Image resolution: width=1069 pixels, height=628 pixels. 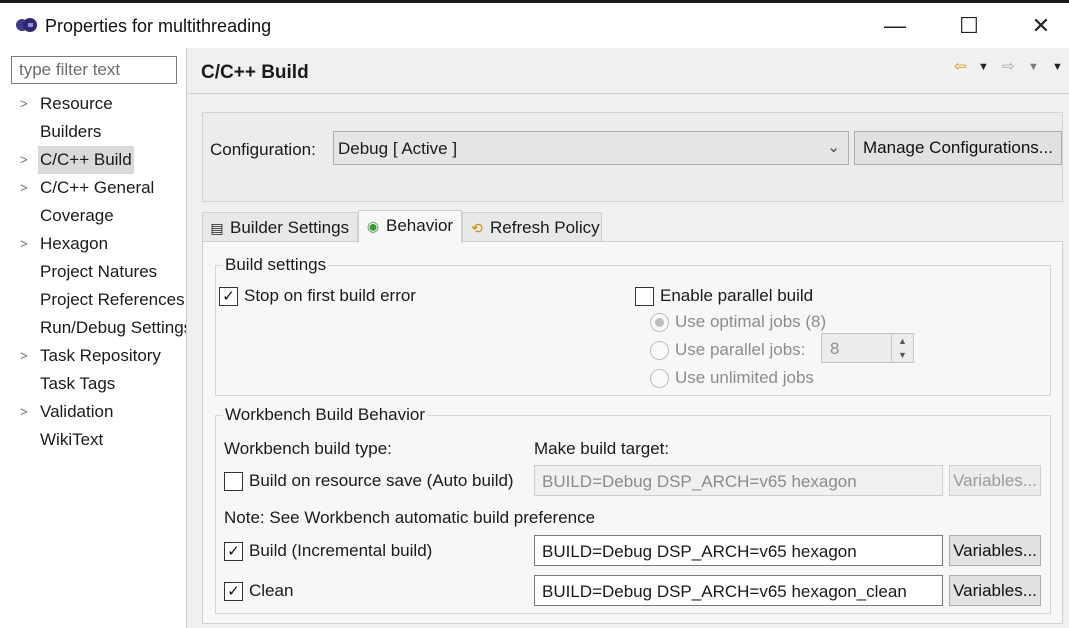 I want to click on build-settings-title: Build settings, so click(x=276, y=265).